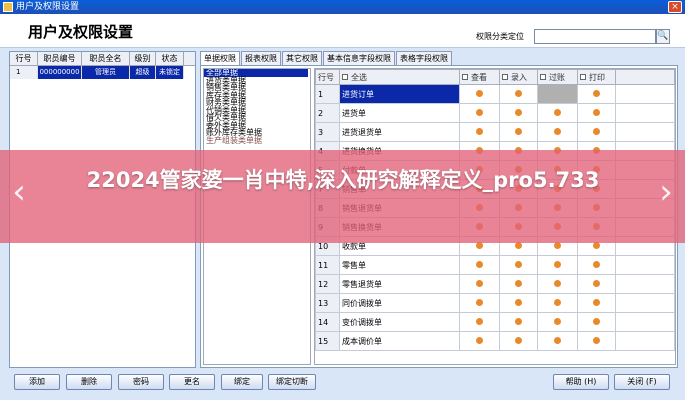  Describe the element at coordinates (581, 382) in the screenshot. I see `help-button: 帮助 (H)` at that location.